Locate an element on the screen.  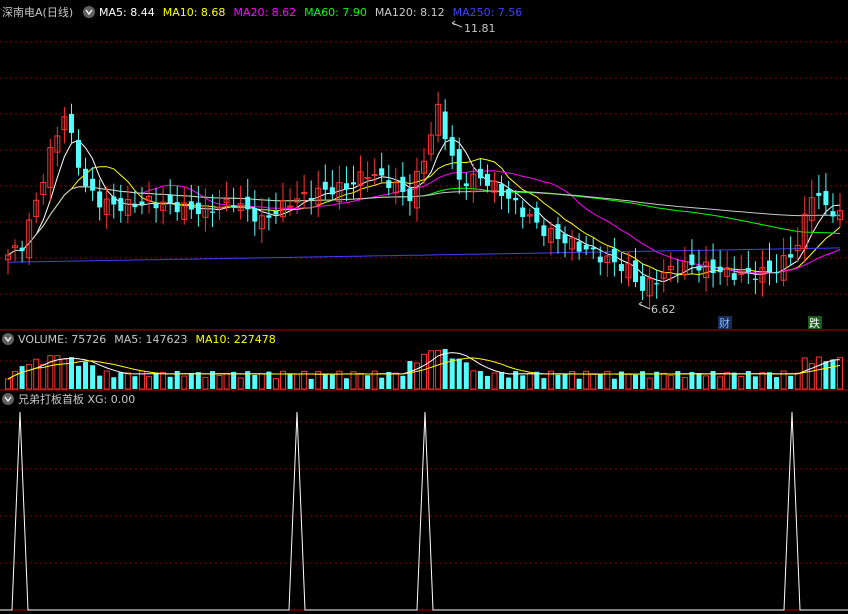
ma-legend-item: MA60: 7.90 is located at coordinates (335, 12).